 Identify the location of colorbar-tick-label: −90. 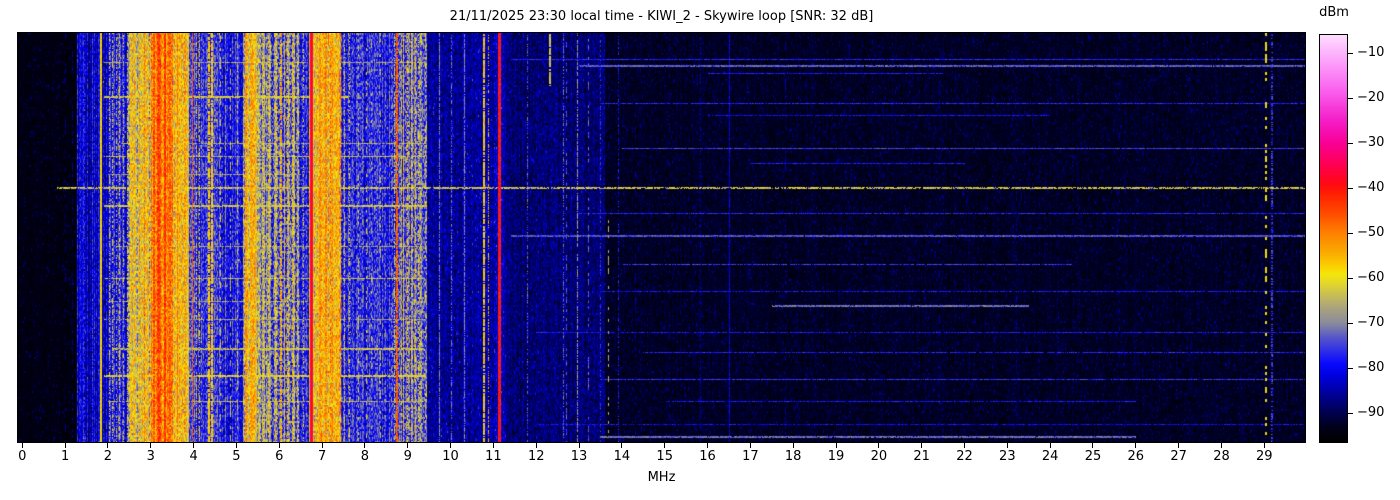
(1371, 413).